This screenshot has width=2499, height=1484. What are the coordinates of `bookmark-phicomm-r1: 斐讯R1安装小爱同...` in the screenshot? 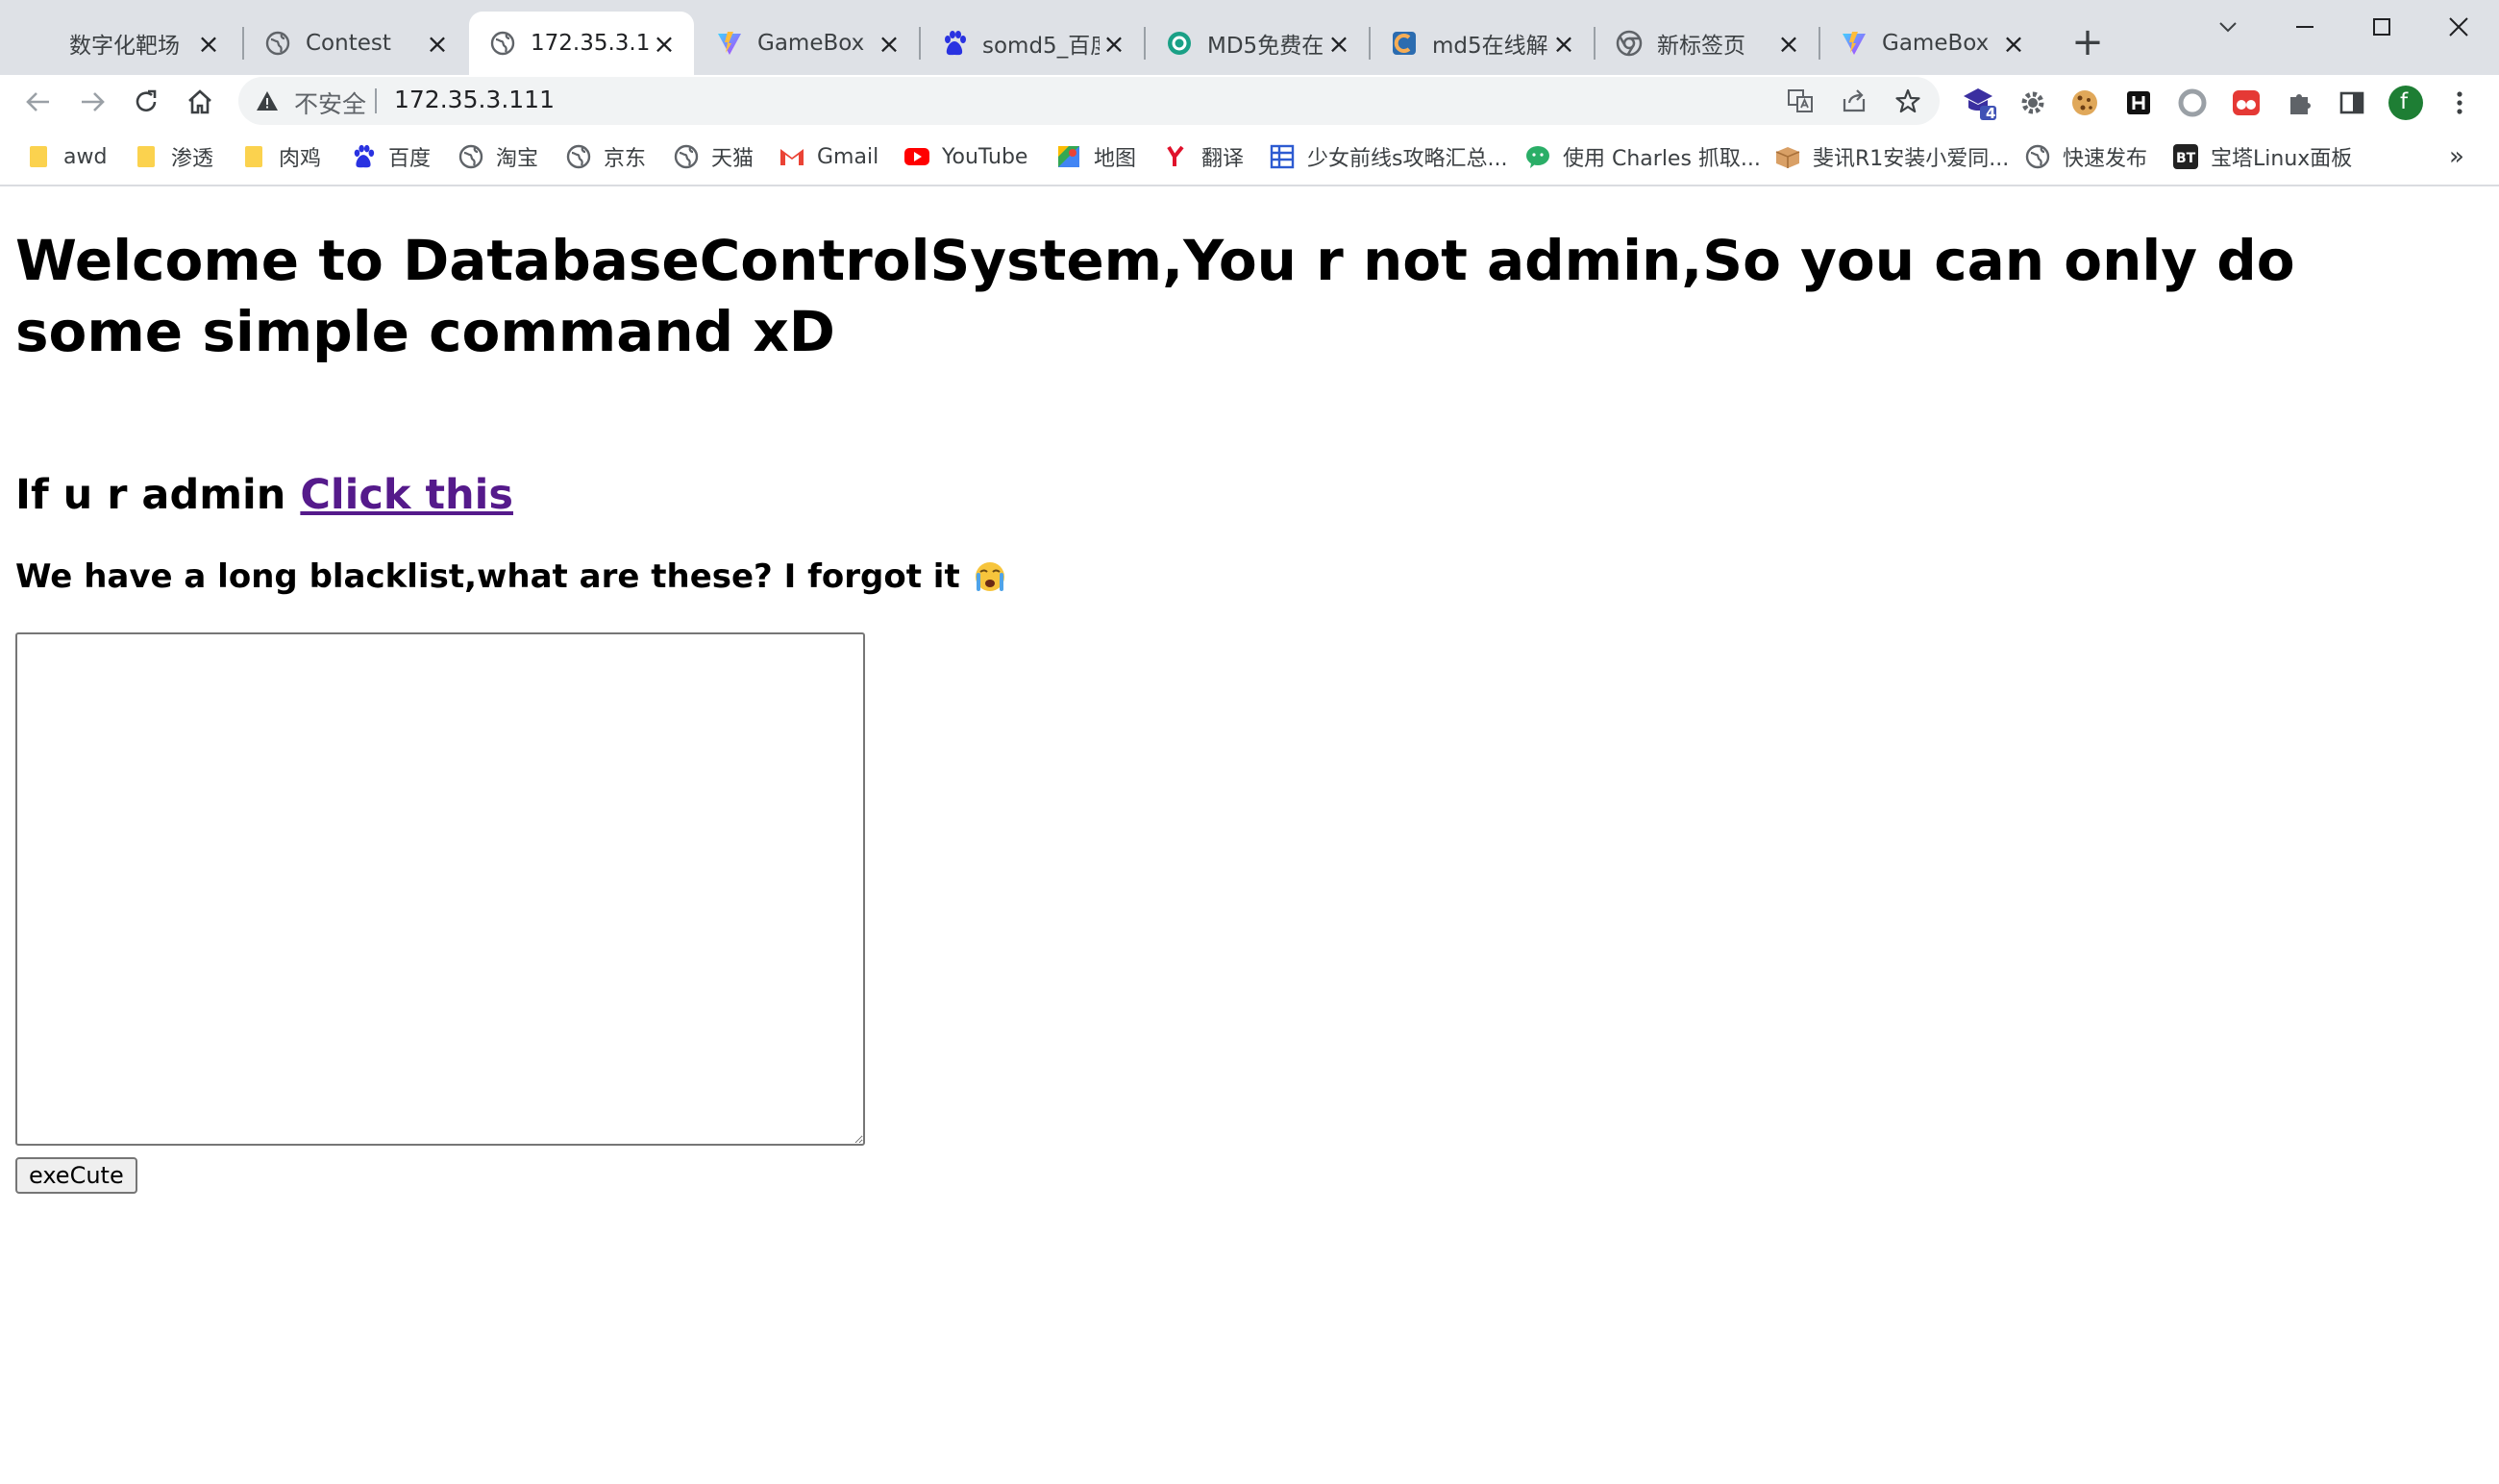 It's located at (1892, 156).